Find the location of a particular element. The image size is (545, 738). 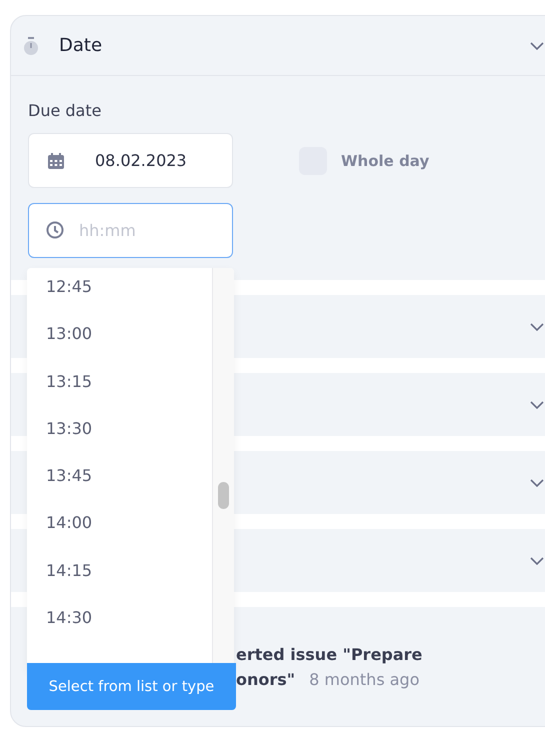

section-title: Date is located at coordinates (81, 45).